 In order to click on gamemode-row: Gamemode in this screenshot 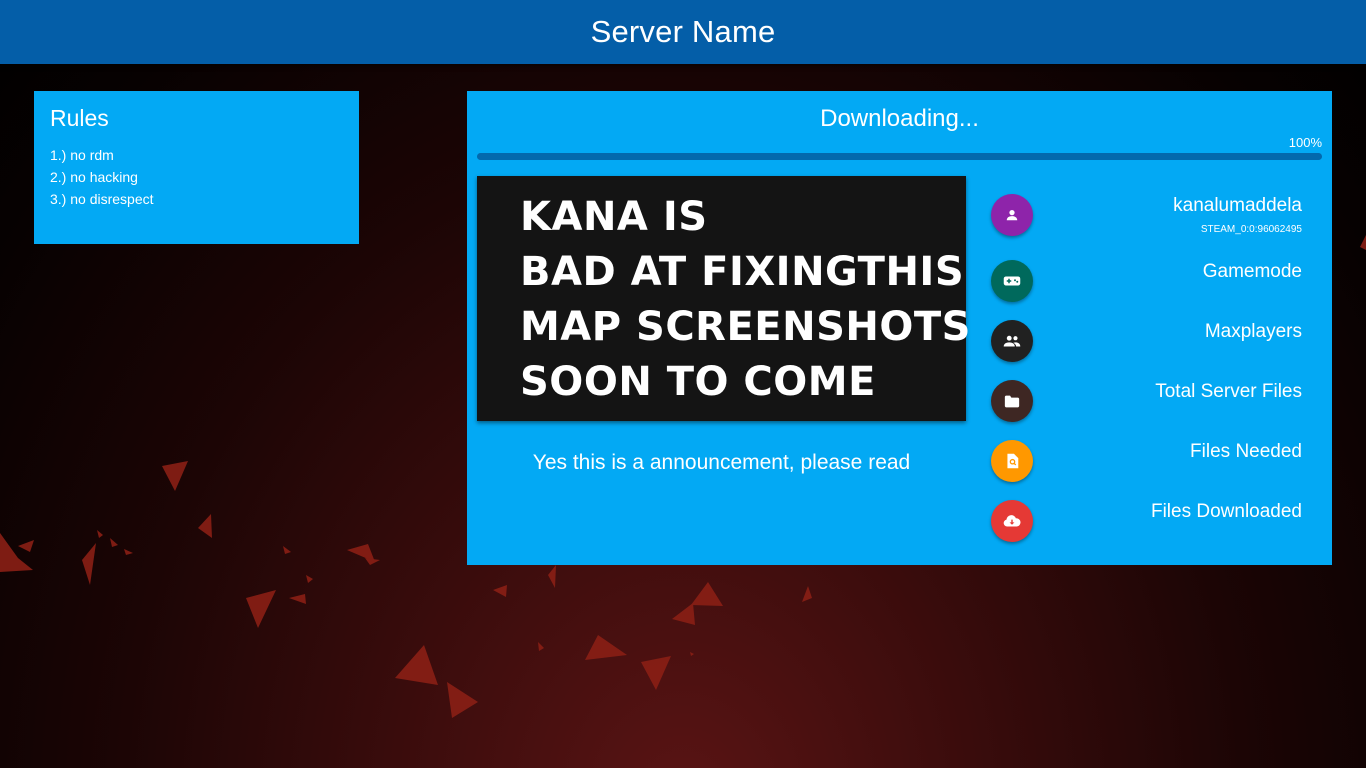, I will do `click(1146, 282)`.